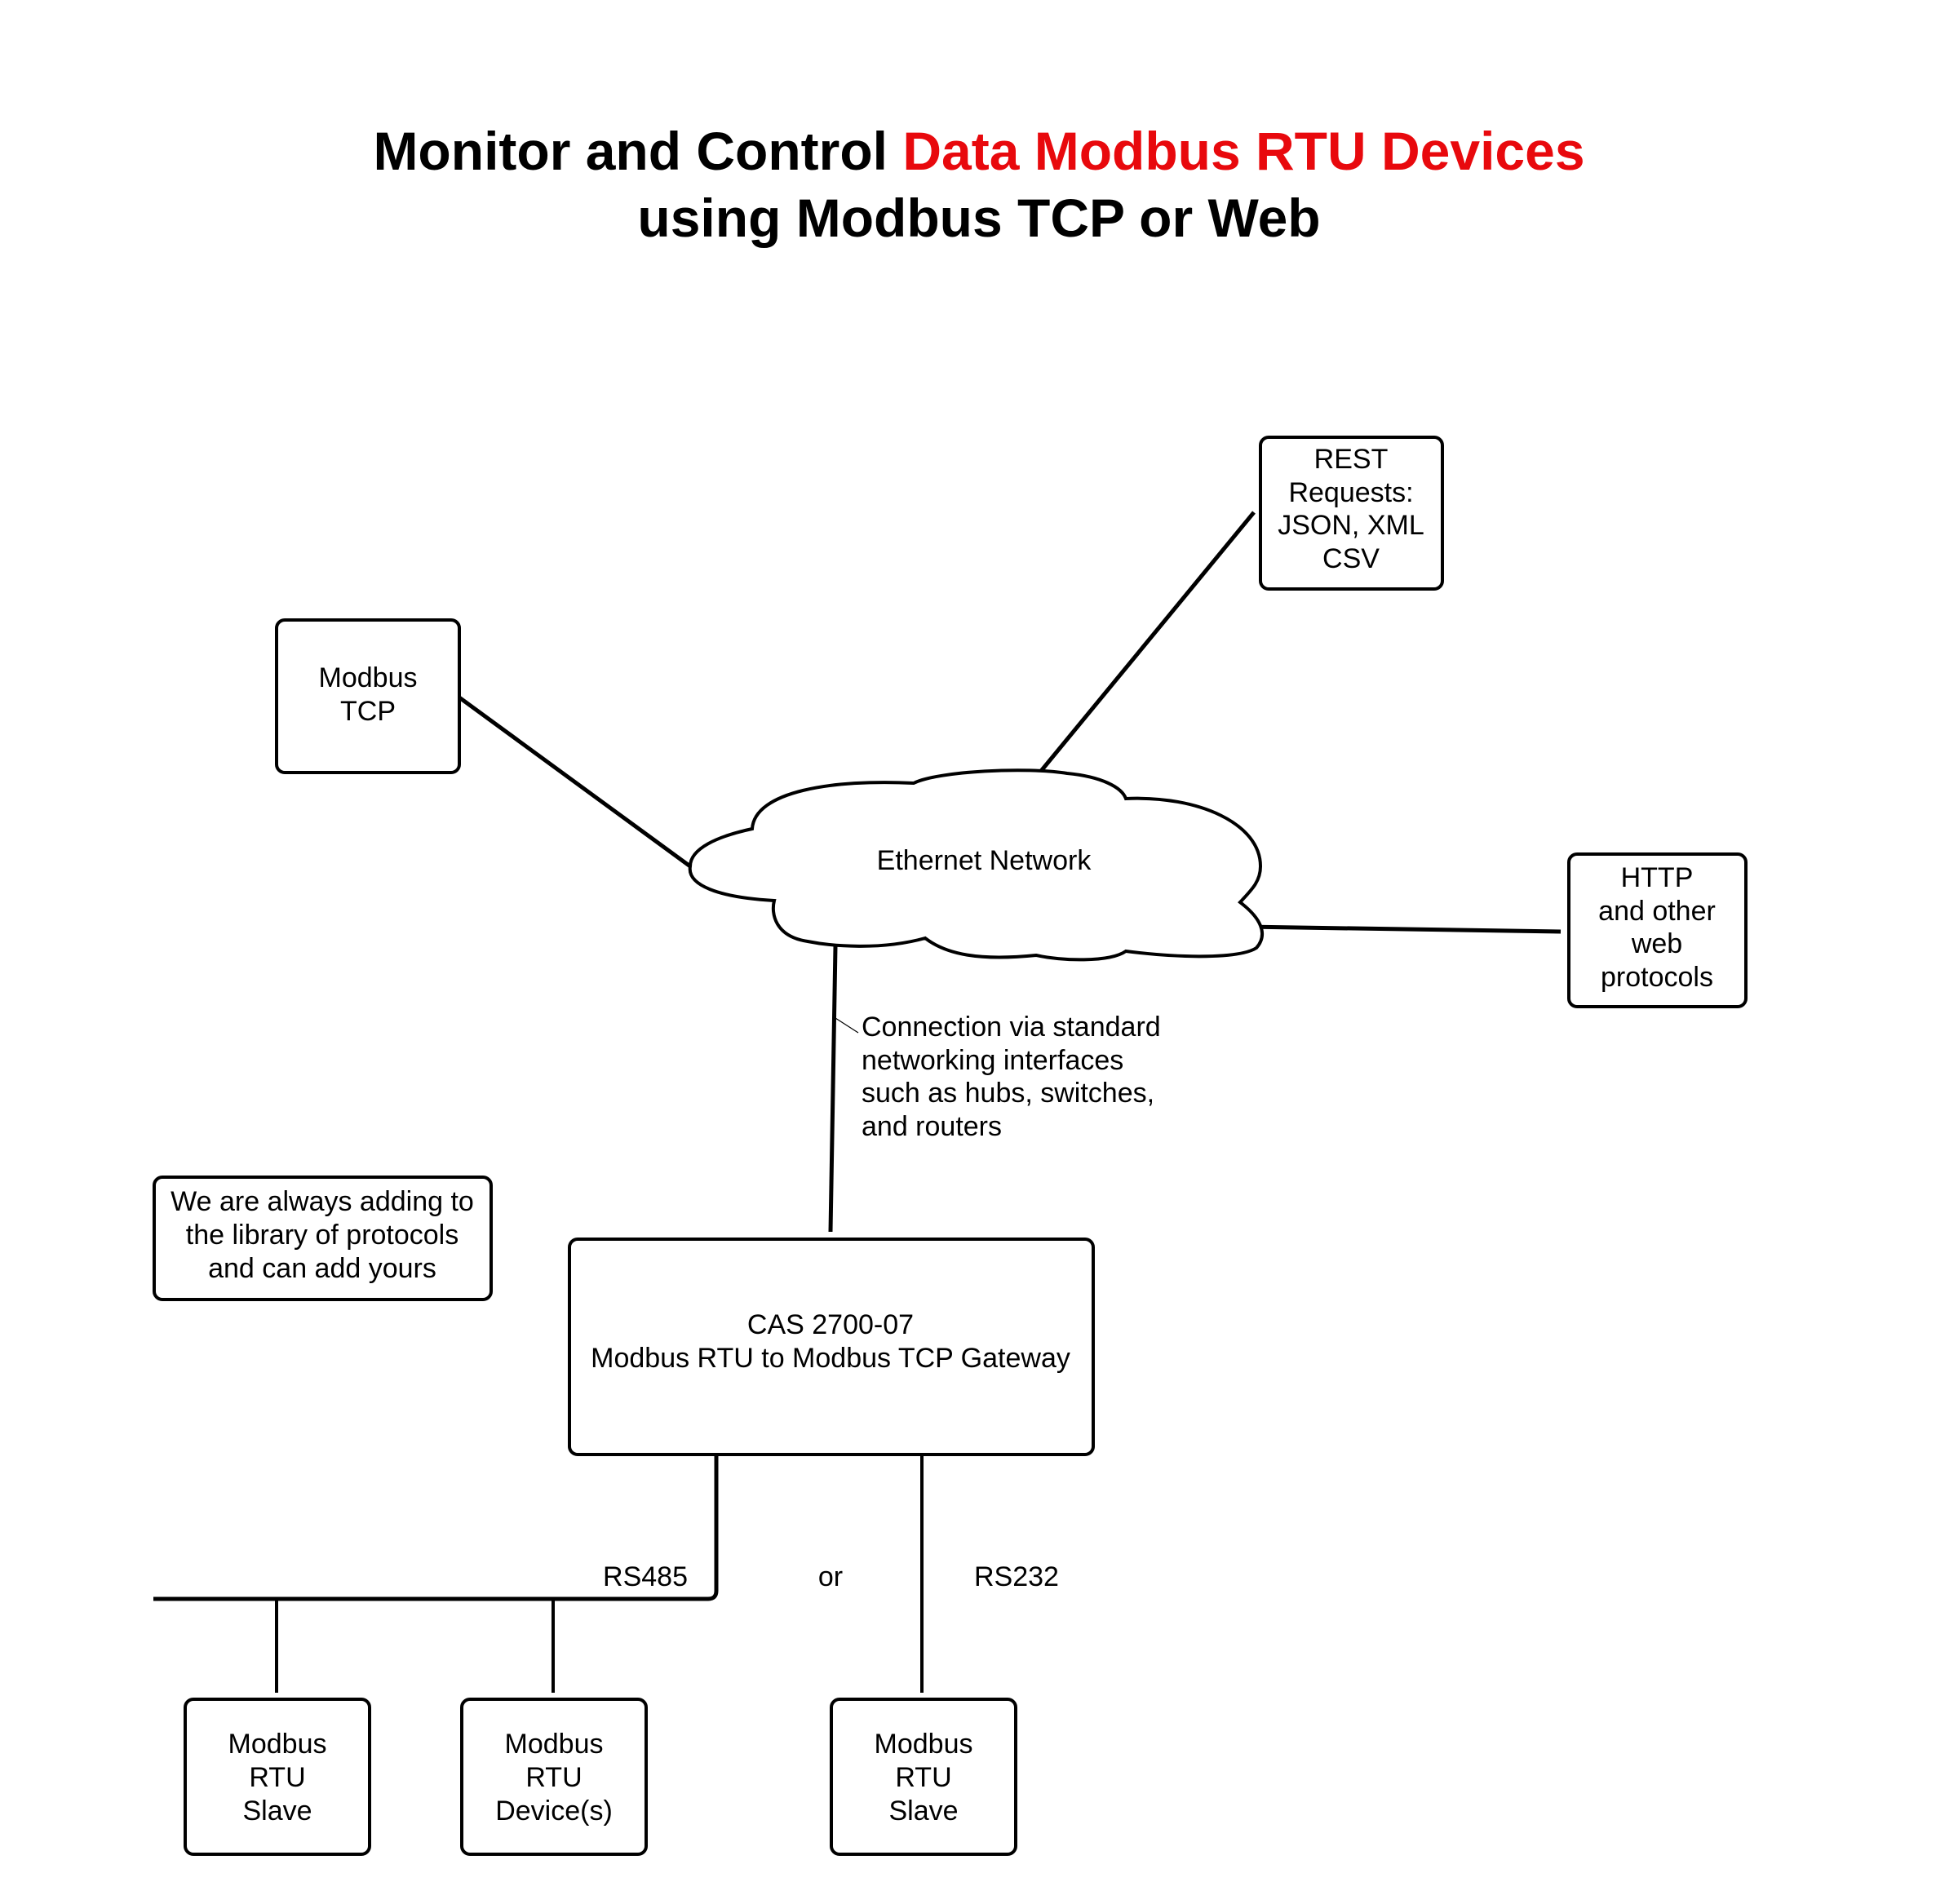 The height and width of the screenshot is (1904, 1958). Describe the element at coordinates (984, 860) in the screenshot. I see `cloud-label: Ethernet Network` at that location.